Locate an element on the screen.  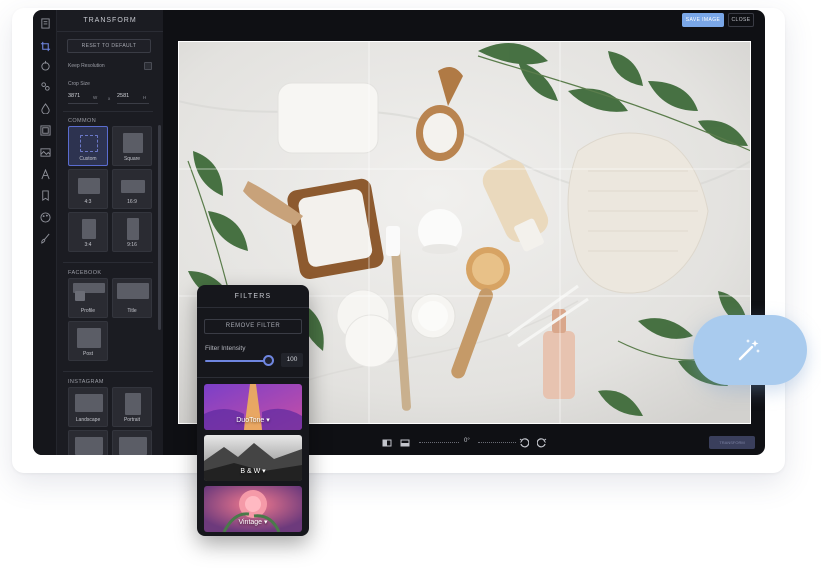
reset-to-default-button: RESET TO DEFAULT is located at coordinates (109, 46).